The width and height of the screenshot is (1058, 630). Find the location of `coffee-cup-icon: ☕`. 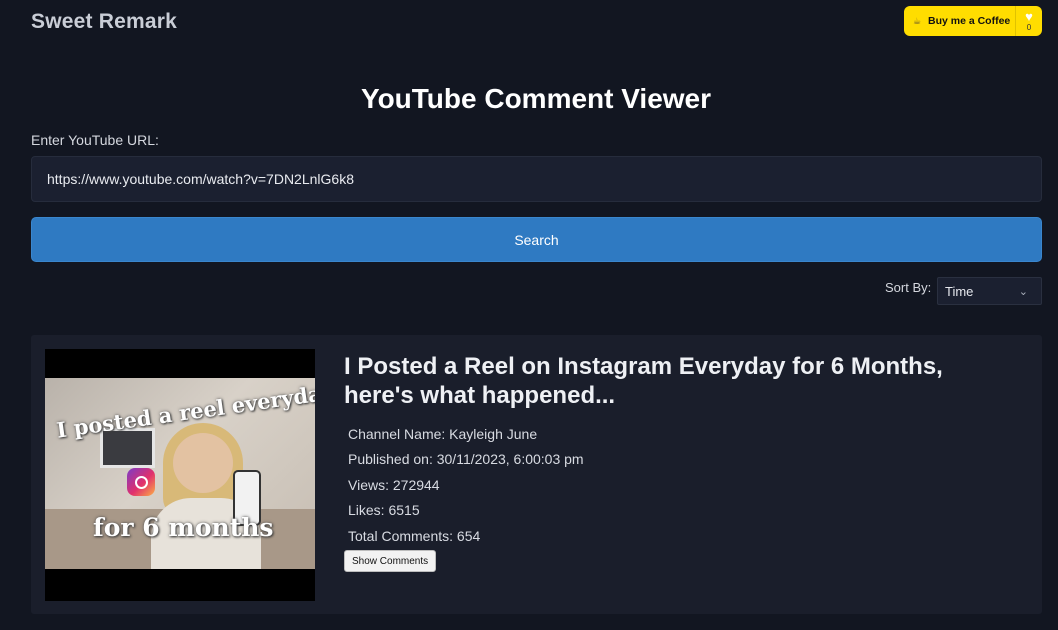

coffee-cup-icon: ☕ is located at coordinates (917, 20).